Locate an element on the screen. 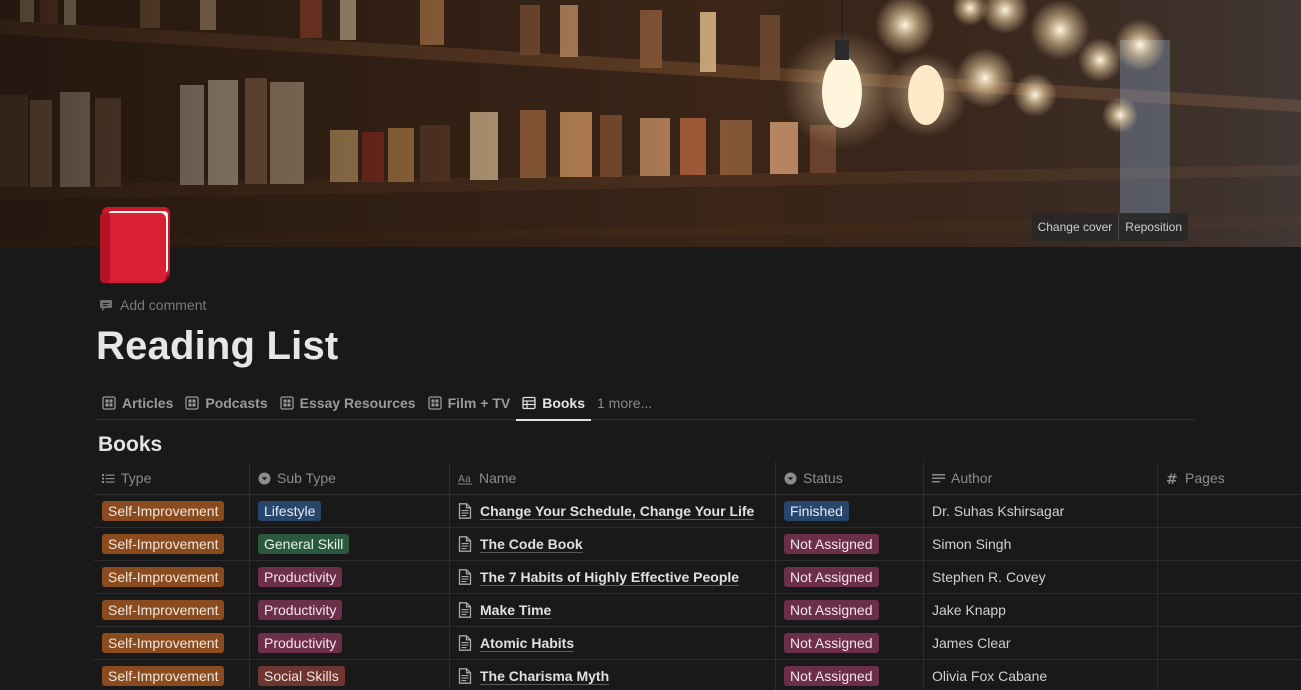 This screenshot has width=1301, height=690. book-title-link: The 7 Habits of Highly Effective People is located at coordinates (598, 577).